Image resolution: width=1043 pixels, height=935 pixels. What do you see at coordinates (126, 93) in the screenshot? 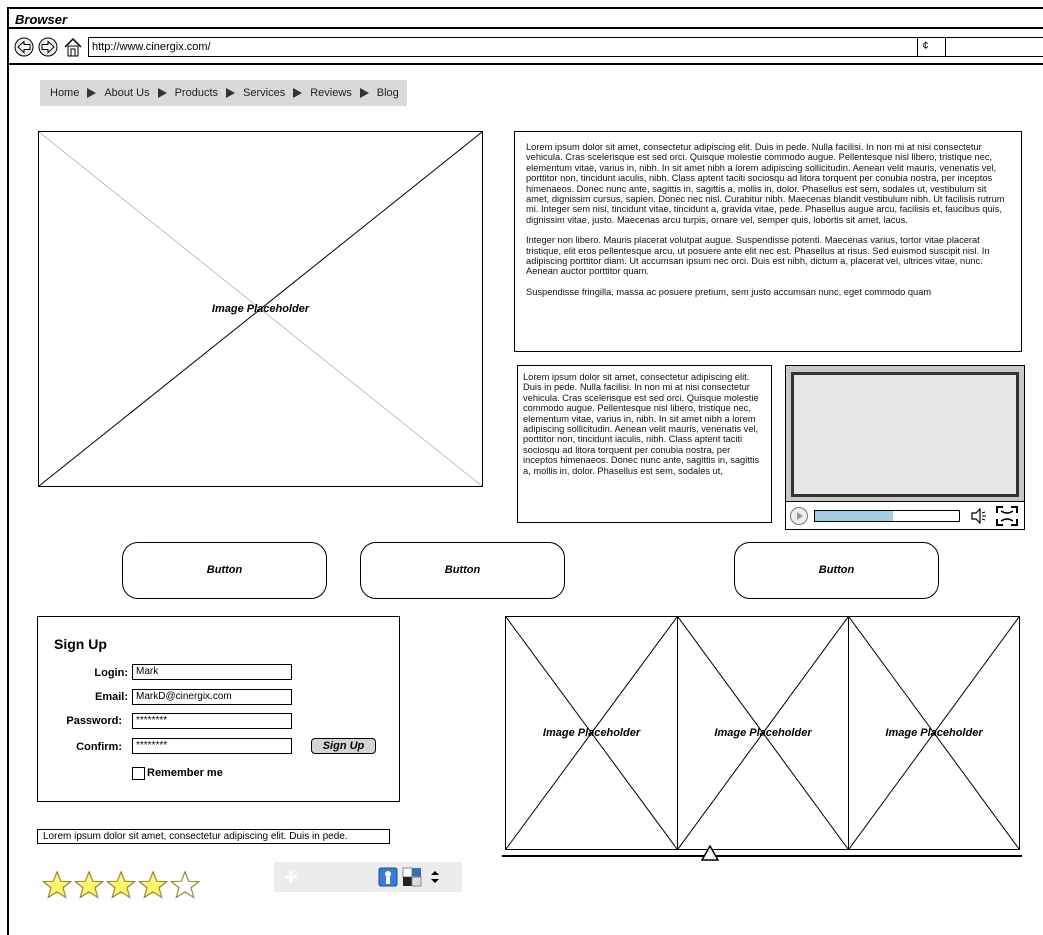
I see `breadcrumb-item: About Us` at bounding box center [126, 93].